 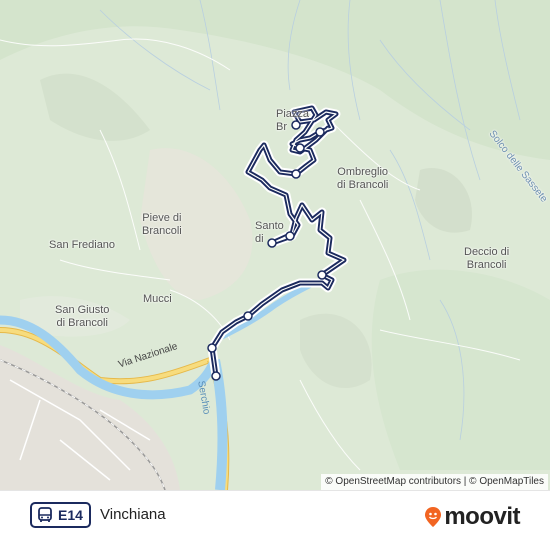 I want to click on footer-bar: E14 Vinchiana moovit, so click(x=275, y=515).